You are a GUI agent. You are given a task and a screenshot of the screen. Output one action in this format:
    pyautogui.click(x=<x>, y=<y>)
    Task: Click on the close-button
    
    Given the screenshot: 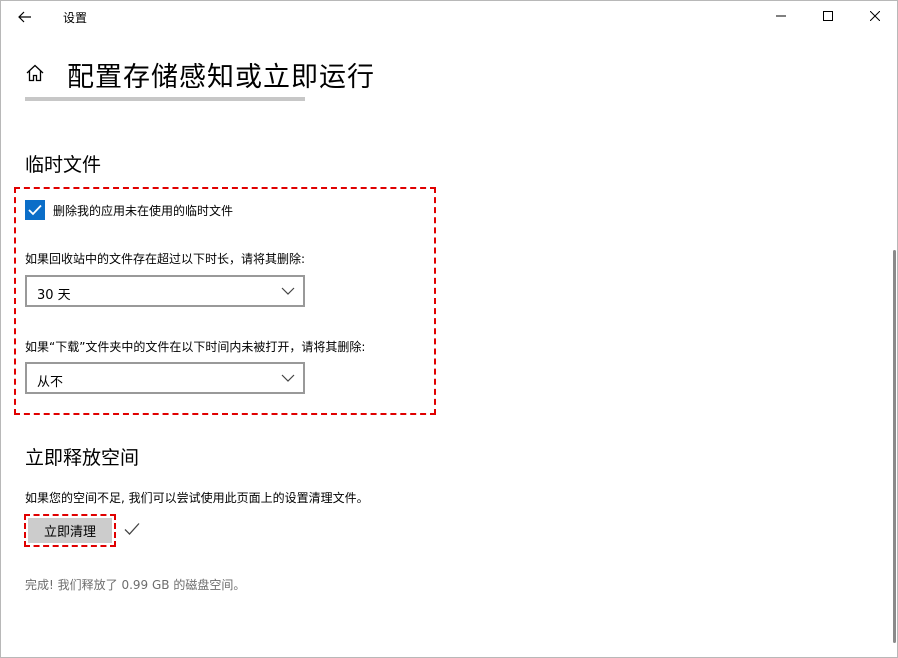 What is the action you would take?
    pyautogui.click(x=875, y=16)
    